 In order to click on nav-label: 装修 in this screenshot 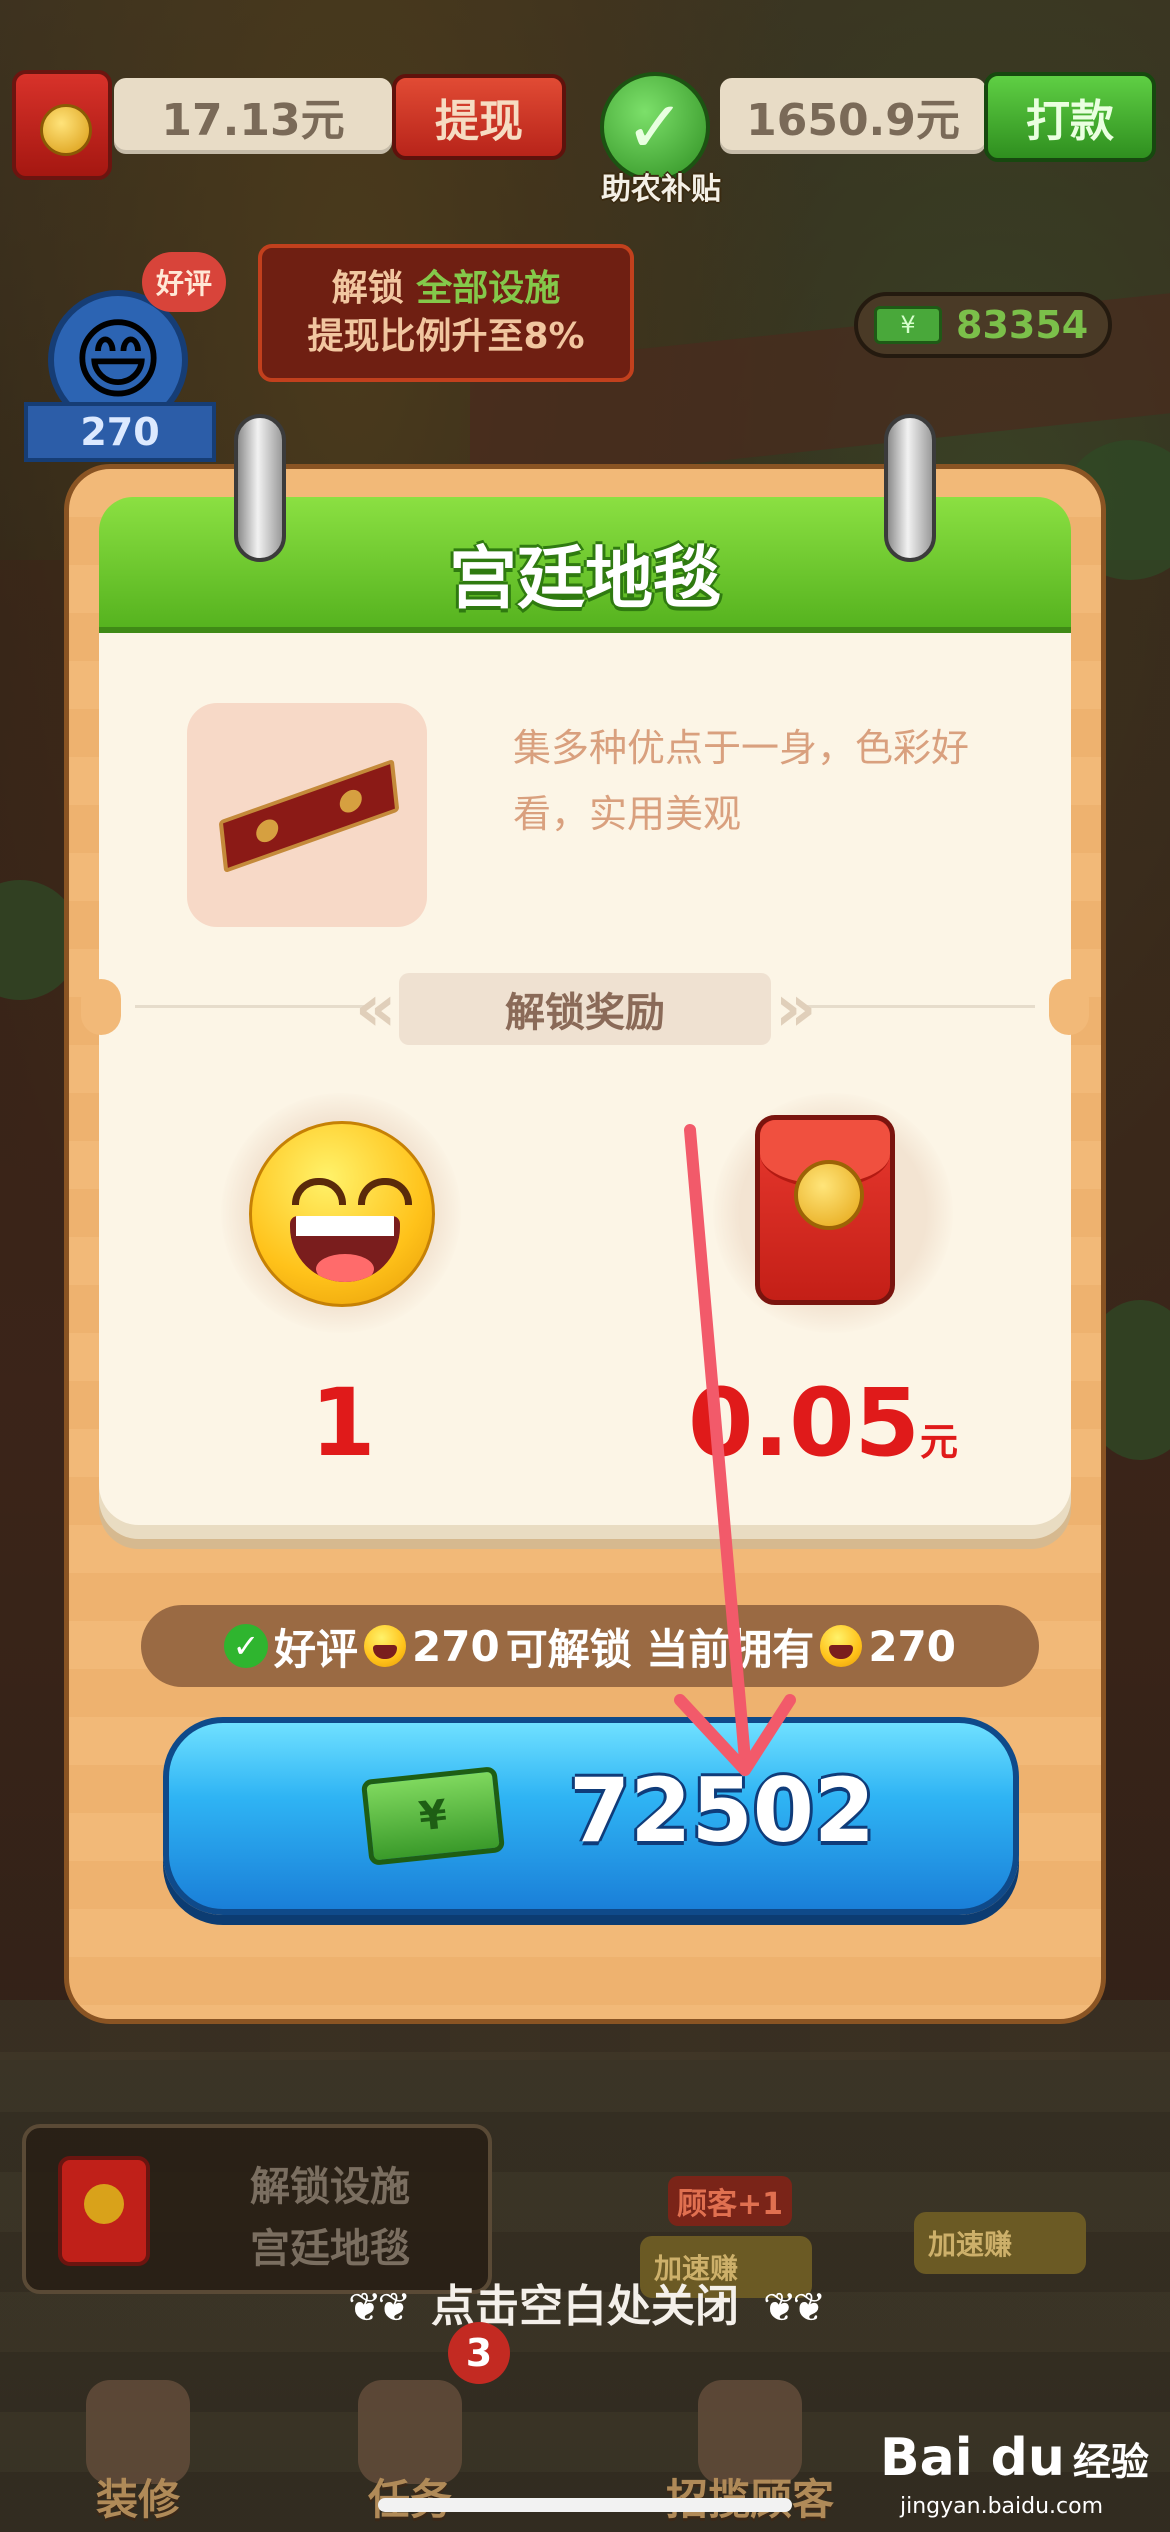, I will do `click(137, 2499)`.